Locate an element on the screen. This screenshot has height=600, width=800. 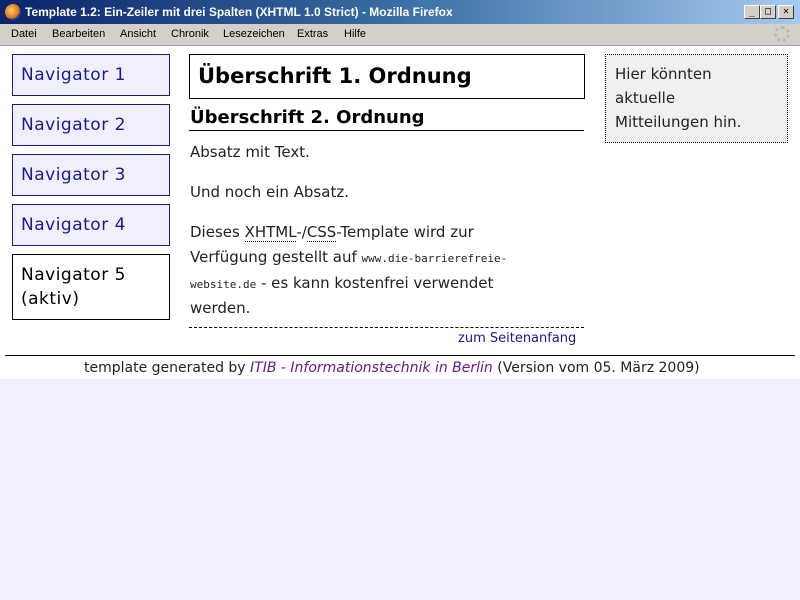
heading2: Überschrift 2. Ordnung is located at coordinates (307, 117).